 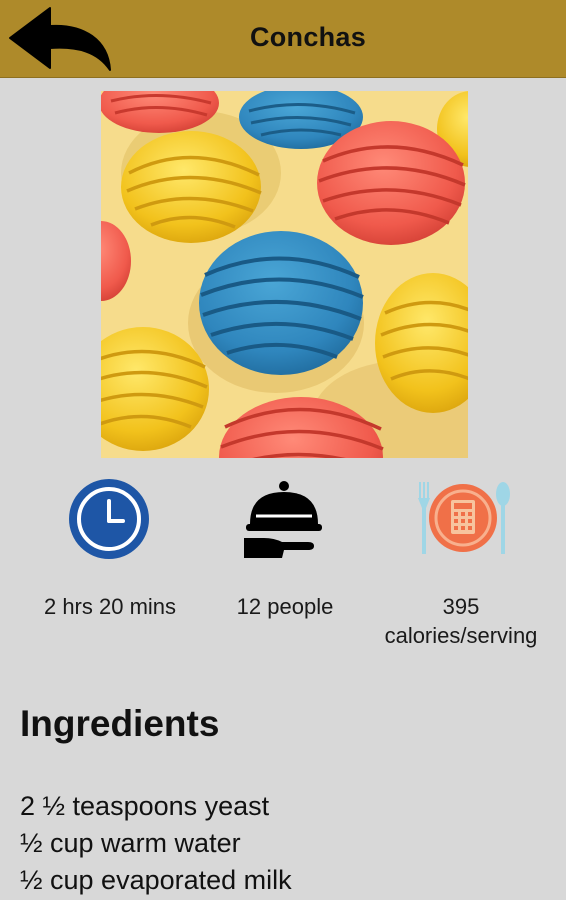 I want to click on ingredients-heading: Ingredients, so click(x=120, y=723).